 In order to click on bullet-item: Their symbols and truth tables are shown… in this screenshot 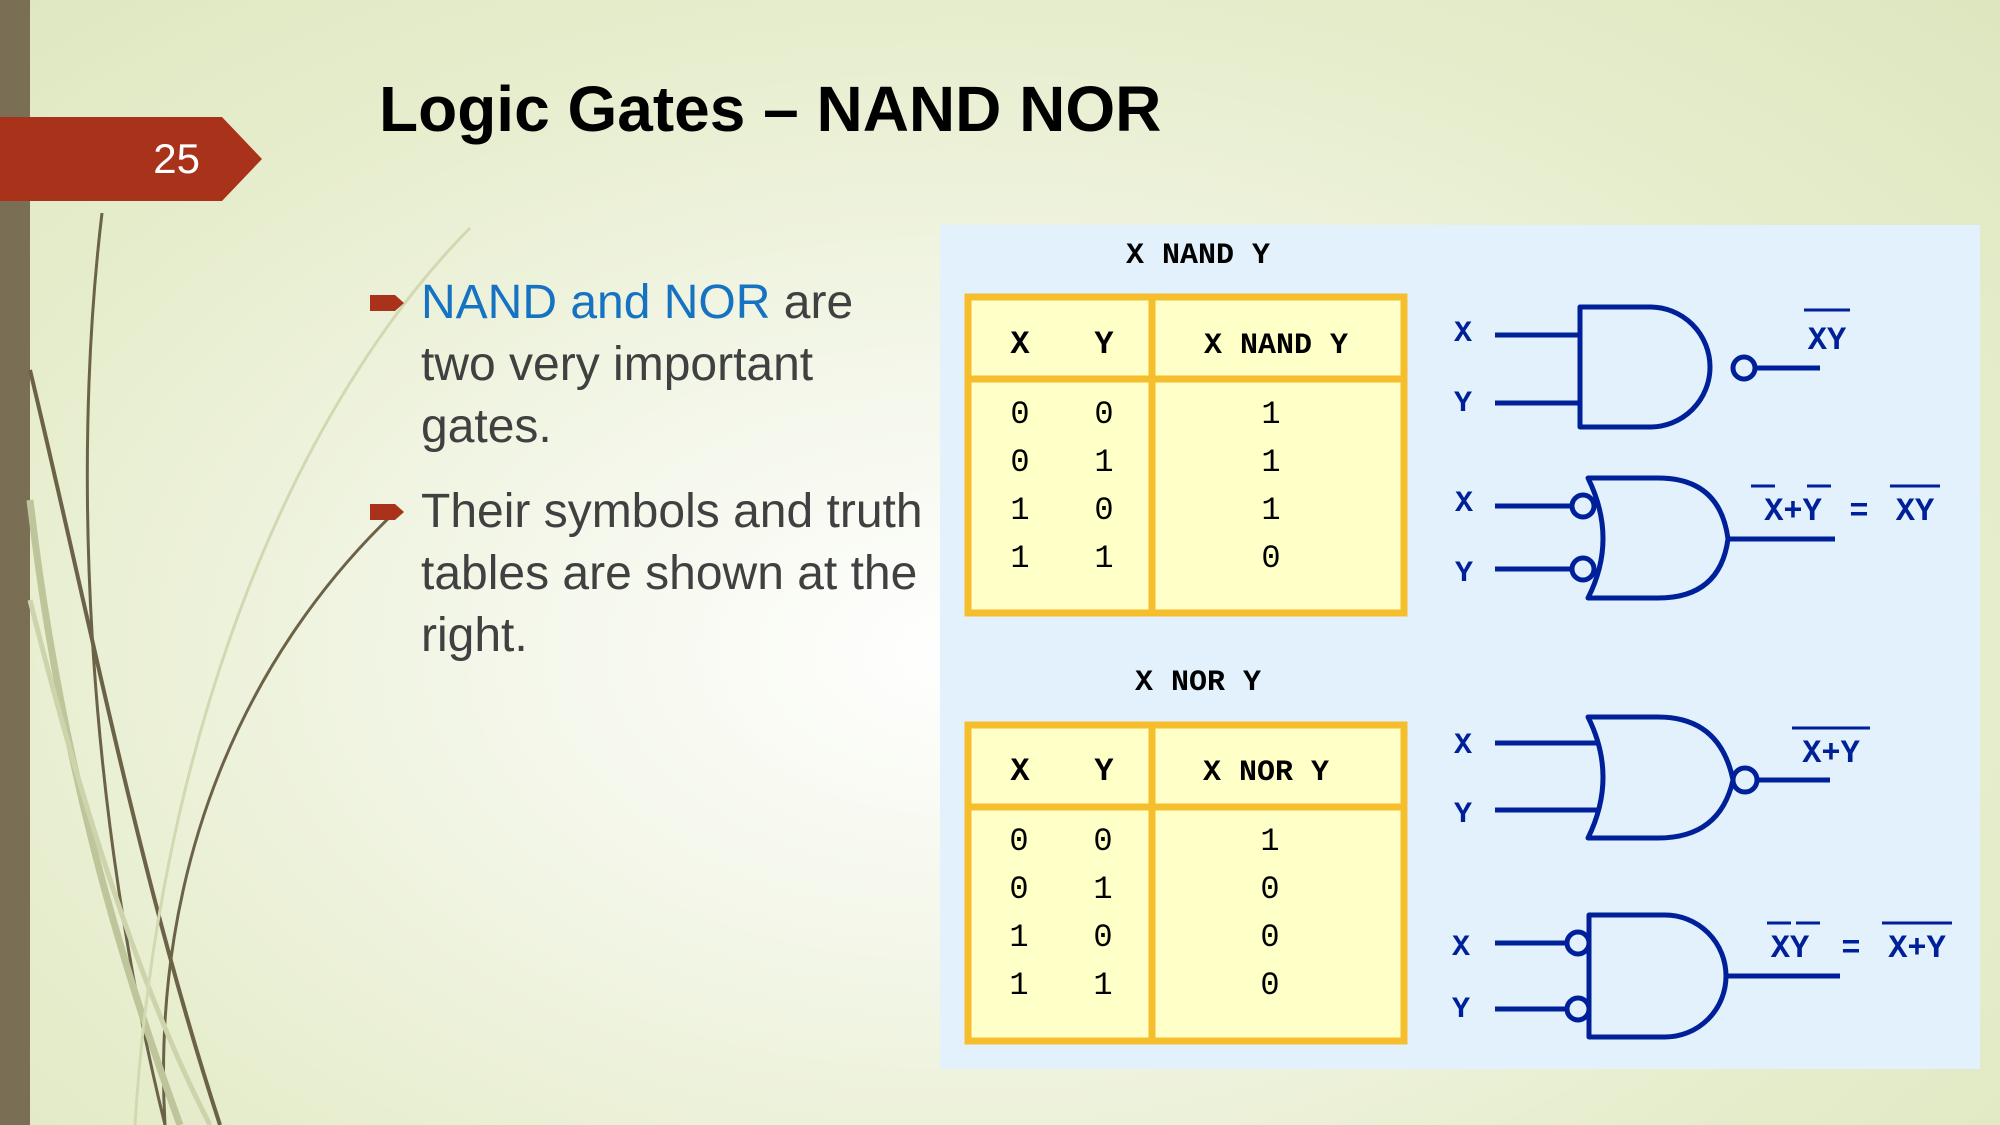, I will do `click(648, 574)`.